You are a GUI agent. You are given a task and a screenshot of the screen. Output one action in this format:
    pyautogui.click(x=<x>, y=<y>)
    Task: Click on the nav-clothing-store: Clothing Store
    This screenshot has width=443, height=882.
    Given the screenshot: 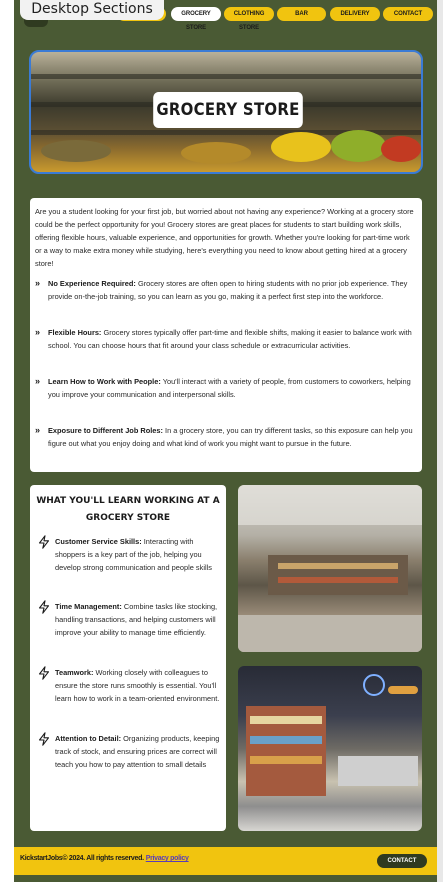 What is the action you would take?
    pyautogui.click(x=249, y=19)
    